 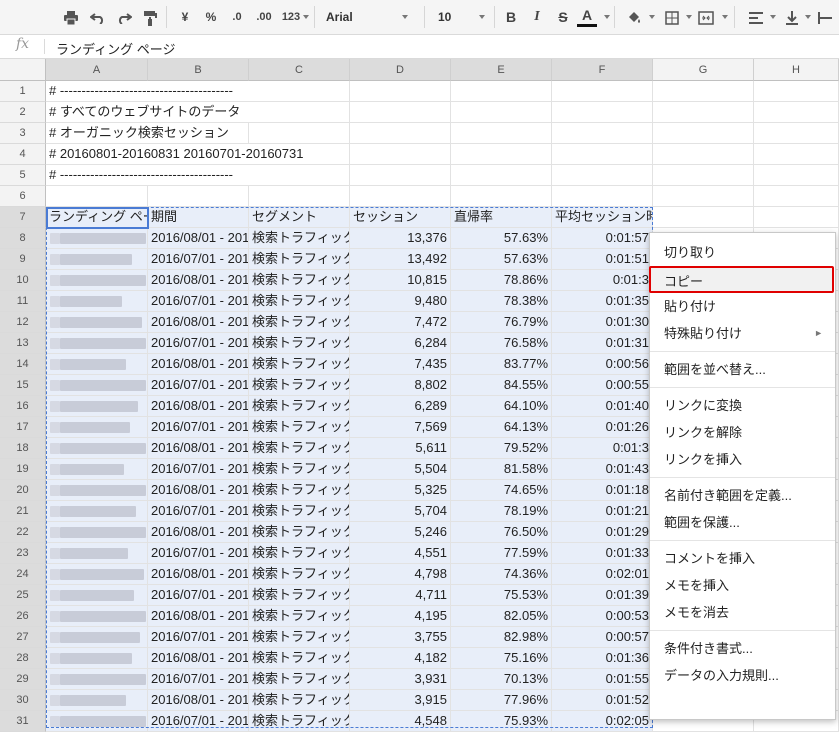 I want to click on cell-a11, so click(x=97, y=301).